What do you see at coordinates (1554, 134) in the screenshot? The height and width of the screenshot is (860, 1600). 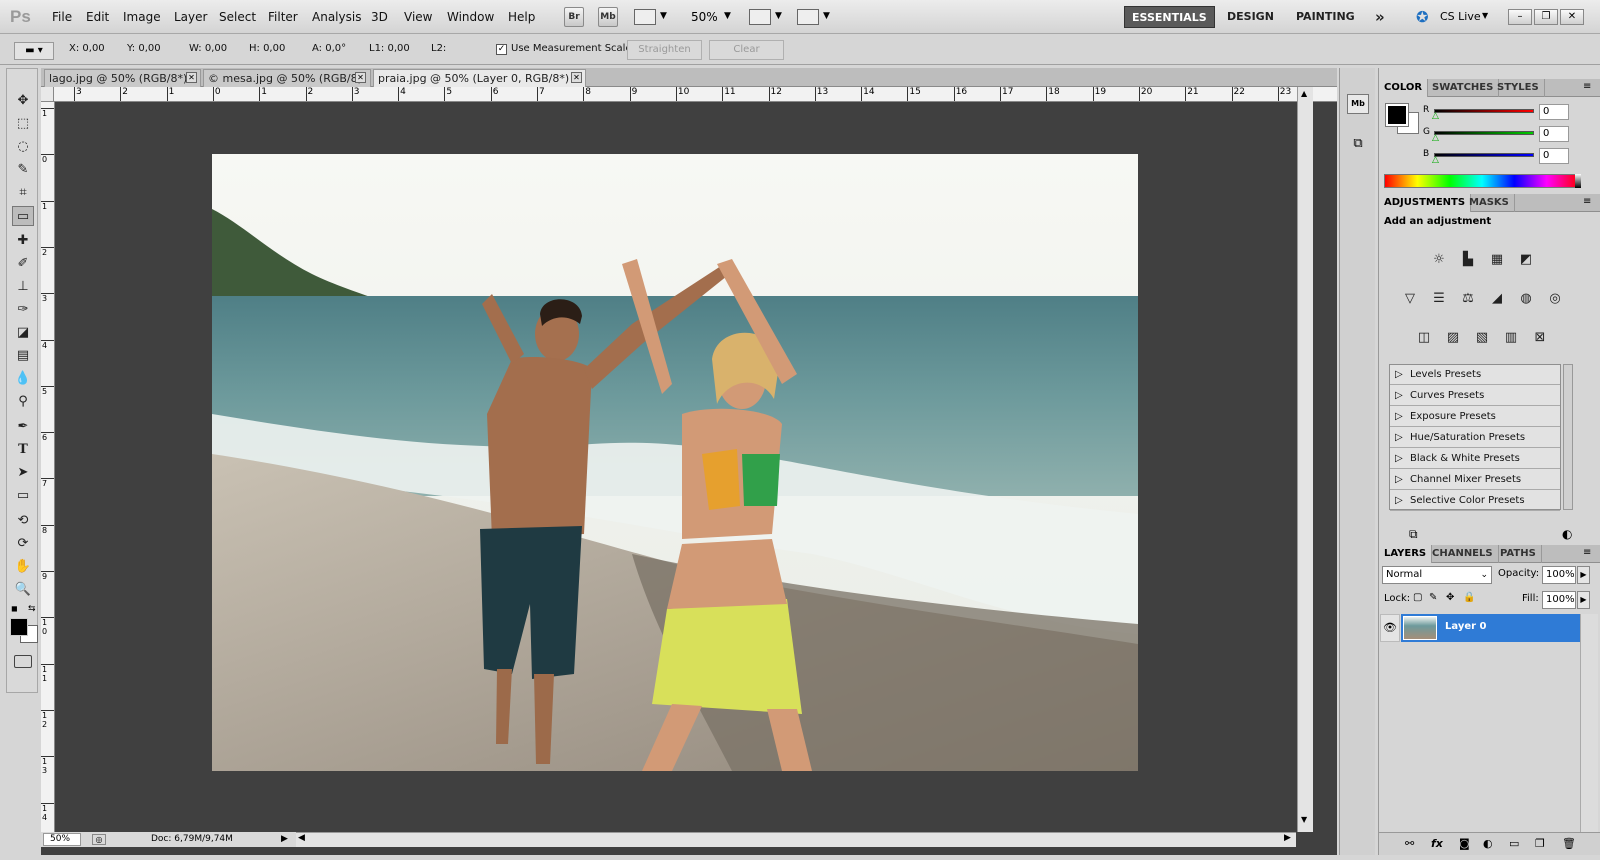 I see `g-value: 0` at bounding box center [1554, 134].